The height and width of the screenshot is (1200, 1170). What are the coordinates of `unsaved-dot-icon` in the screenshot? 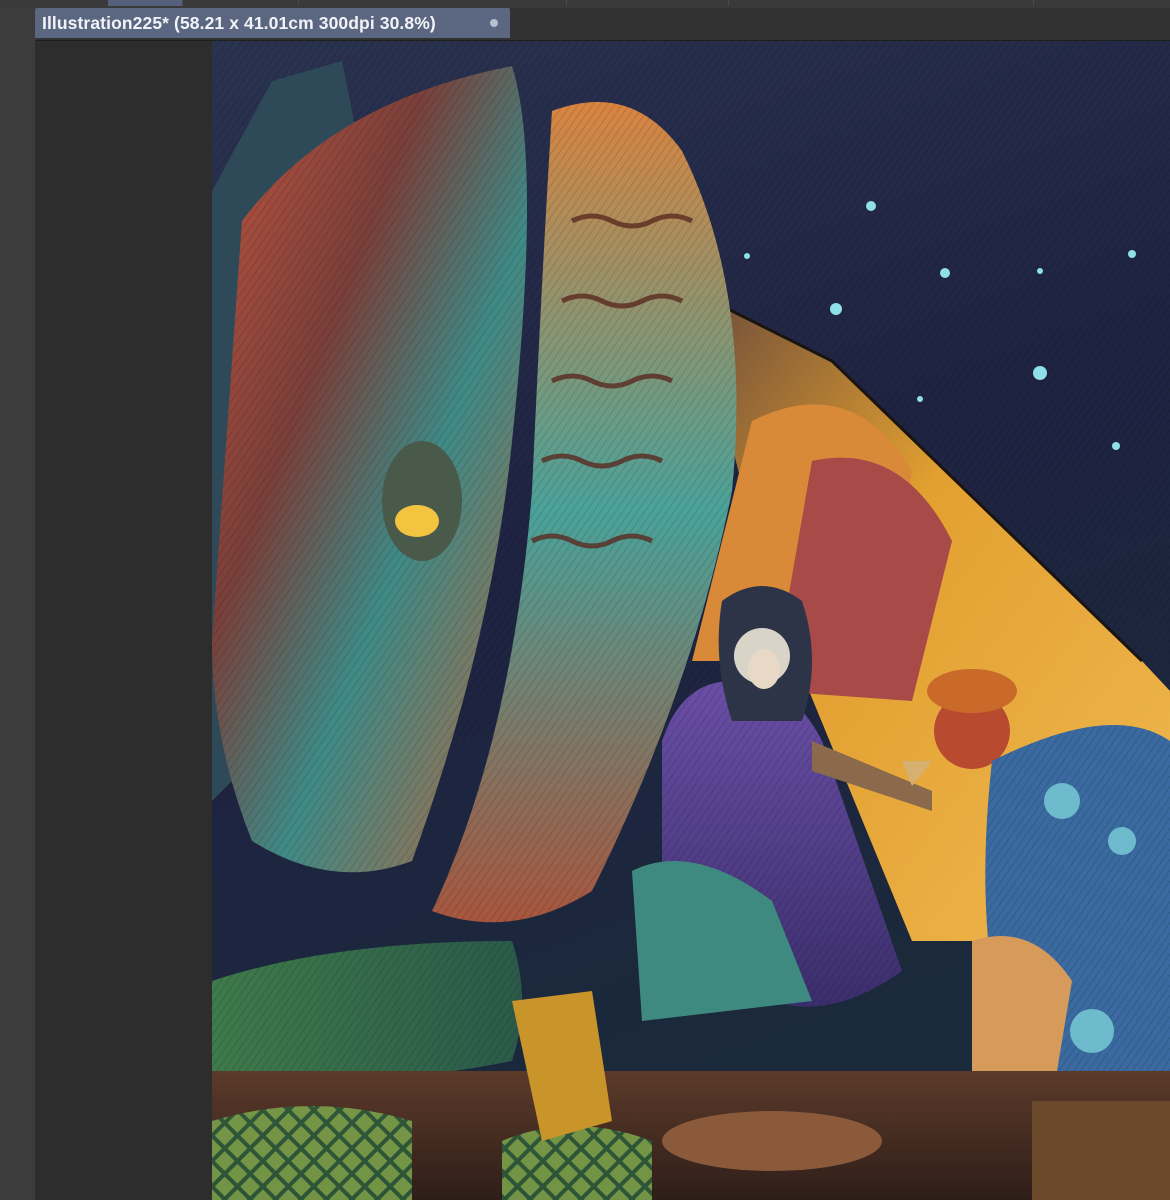 It's located at (494, 23).